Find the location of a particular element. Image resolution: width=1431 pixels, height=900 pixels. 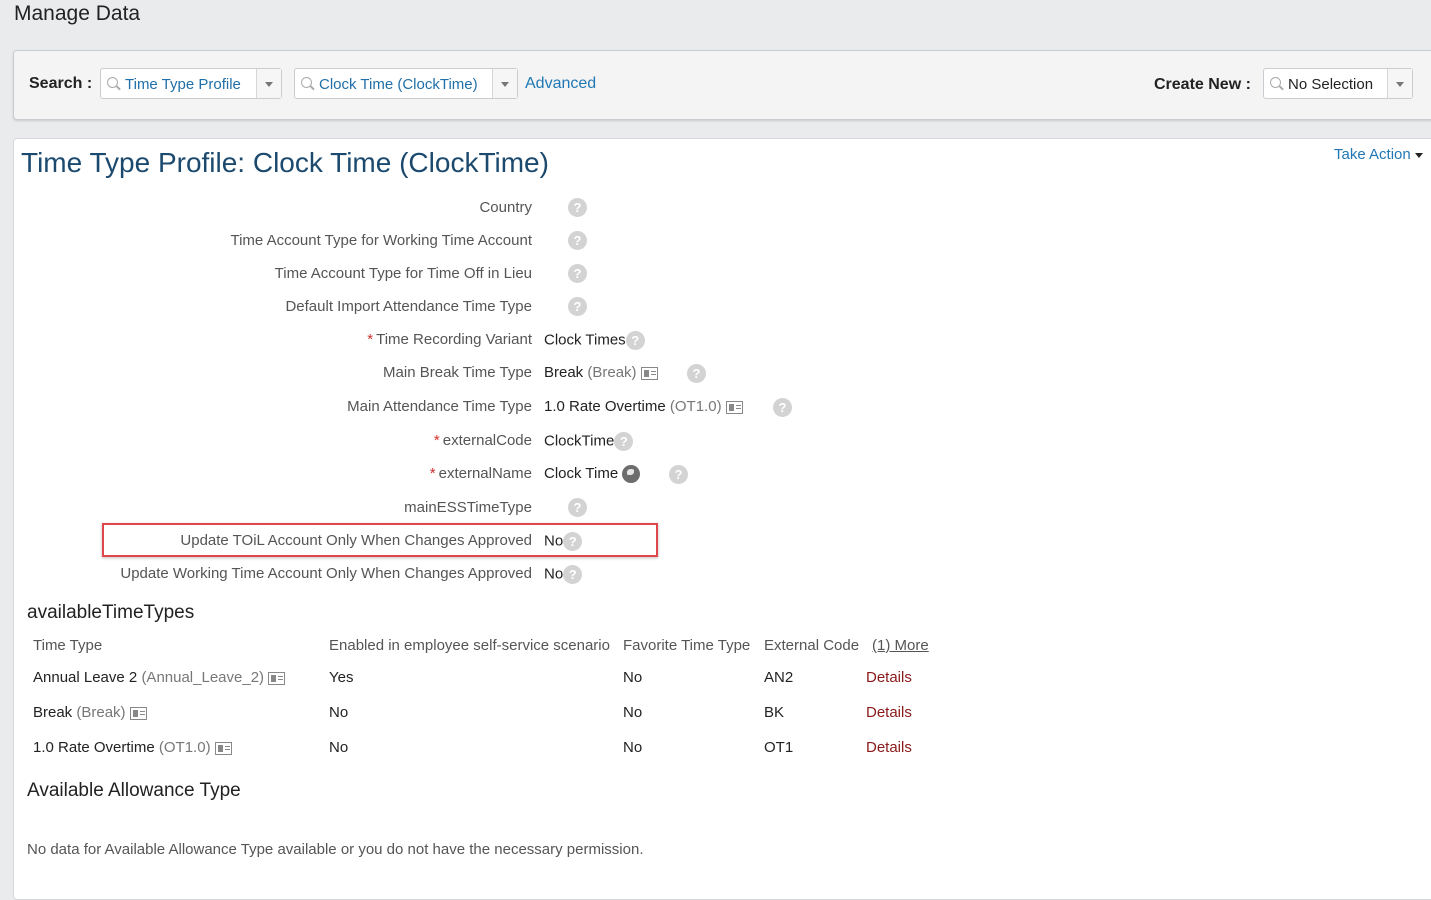

field-row-main-ess-time-type: mainESSTimeType ? is located at coordinates (514, 508).